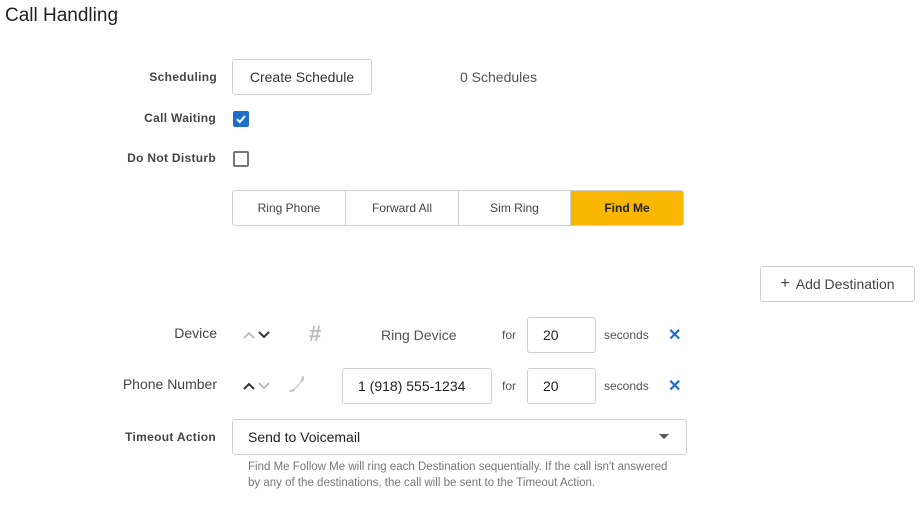  What do you see at coordinates (62, 15) in the screenshot?
I see `page-title: Call Handling` at bounding box center [62, 15].